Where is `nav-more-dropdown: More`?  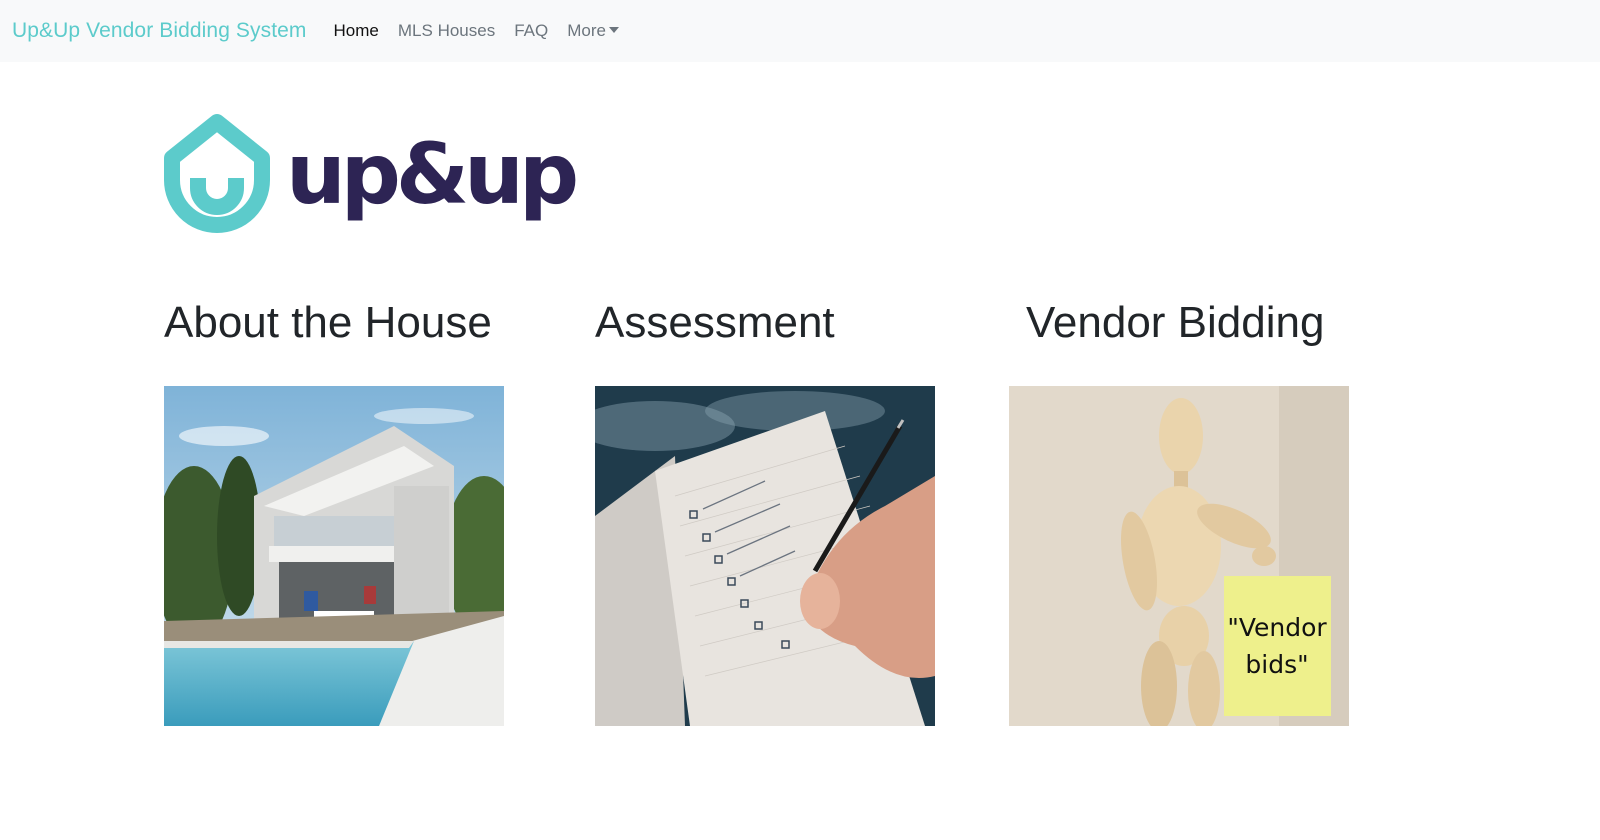
nav-more-dropdown: More is located at coordinates (593, 31).